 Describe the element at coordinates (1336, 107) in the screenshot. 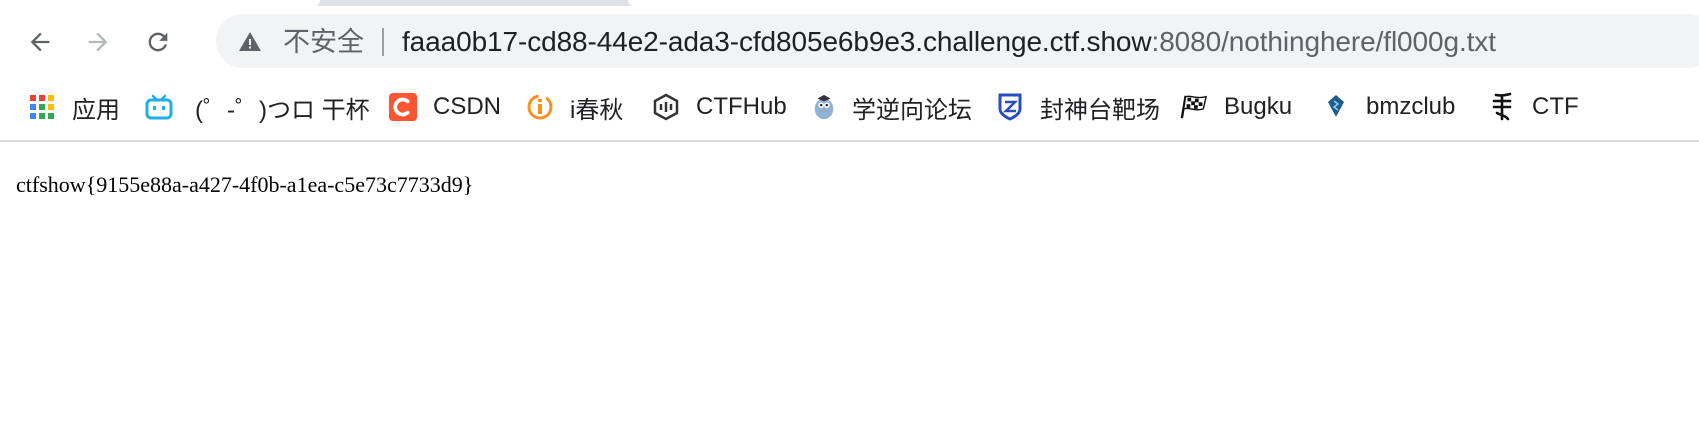

I see `bmzclub-icon` at that location.